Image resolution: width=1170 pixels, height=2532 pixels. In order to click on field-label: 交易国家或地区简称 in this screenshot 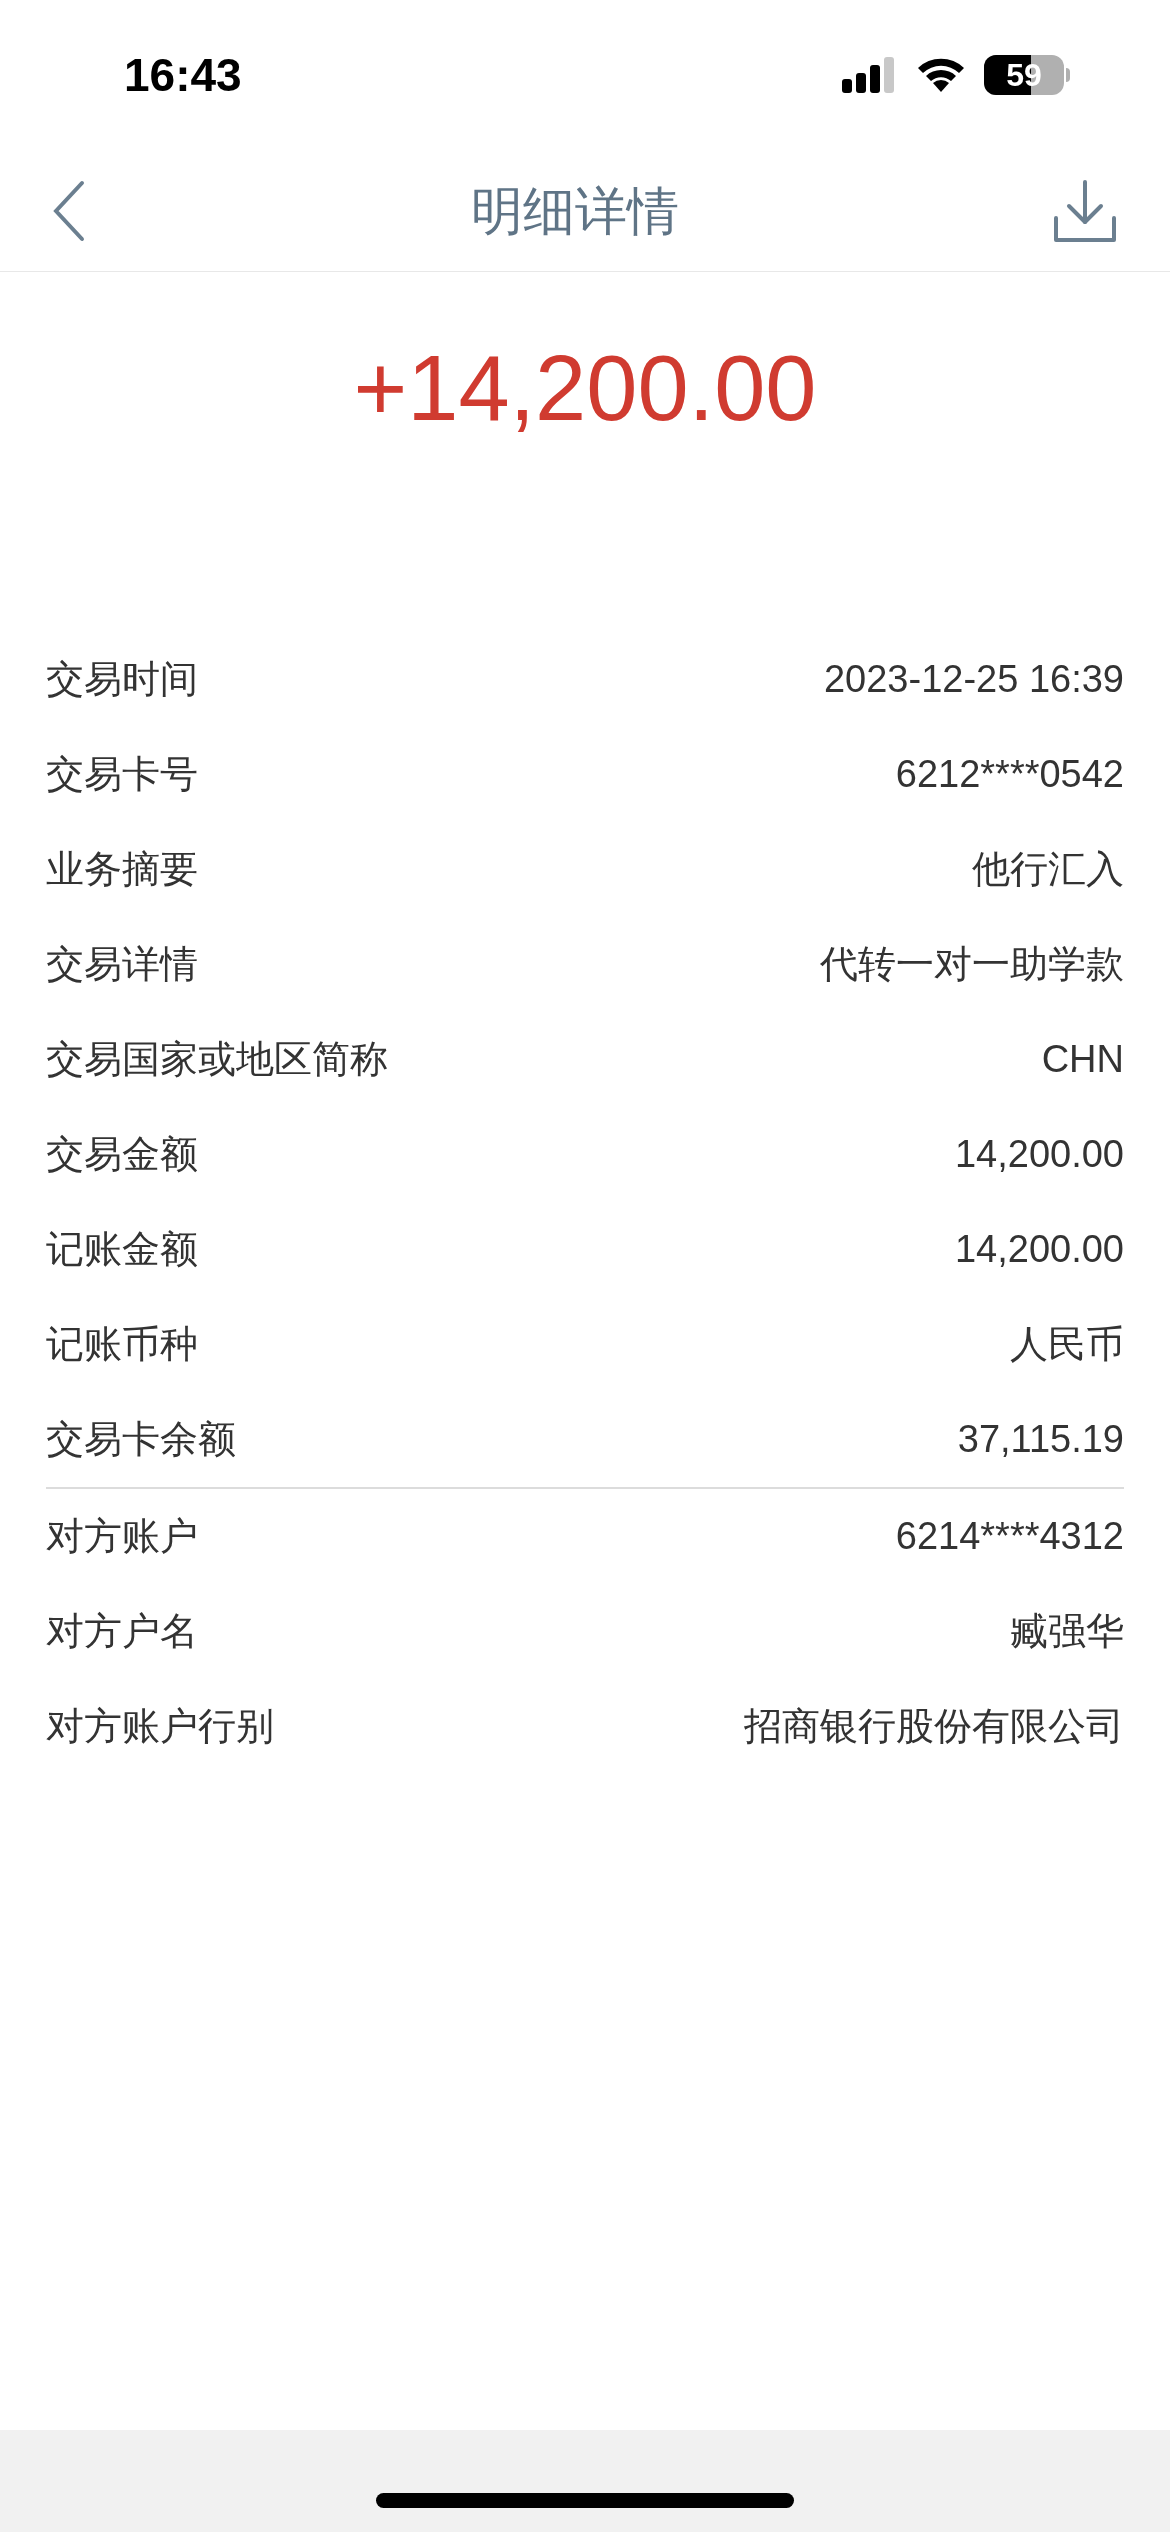, I will do `click(217, 1059)`.